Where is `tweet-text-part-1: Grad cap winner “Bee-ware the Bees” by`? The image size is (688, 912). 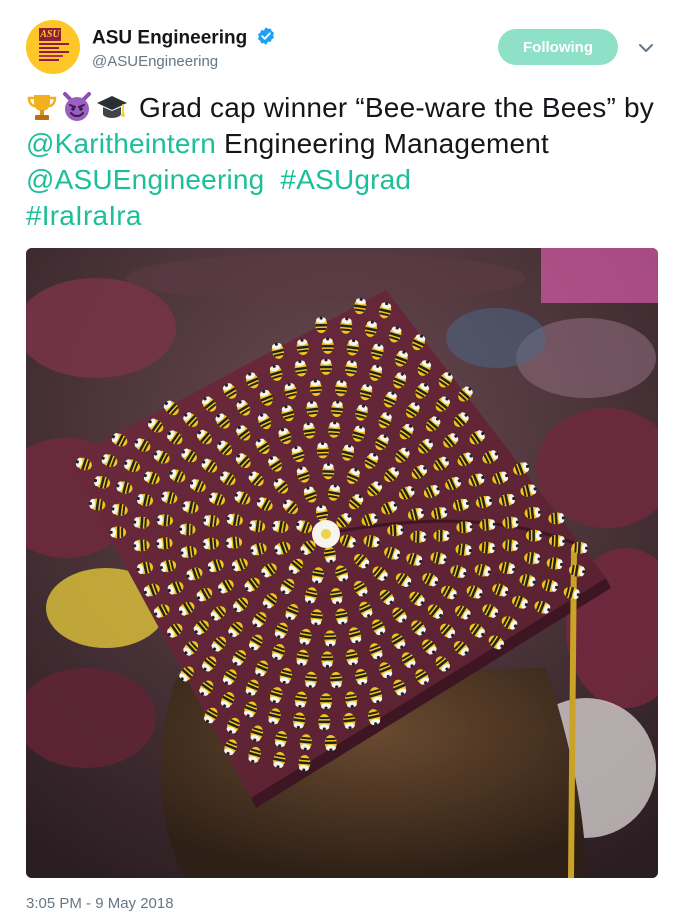
tweet-text-part-1: Grad cap winner “Bee-ware the Bees” by is located at coordinates (396, 107).